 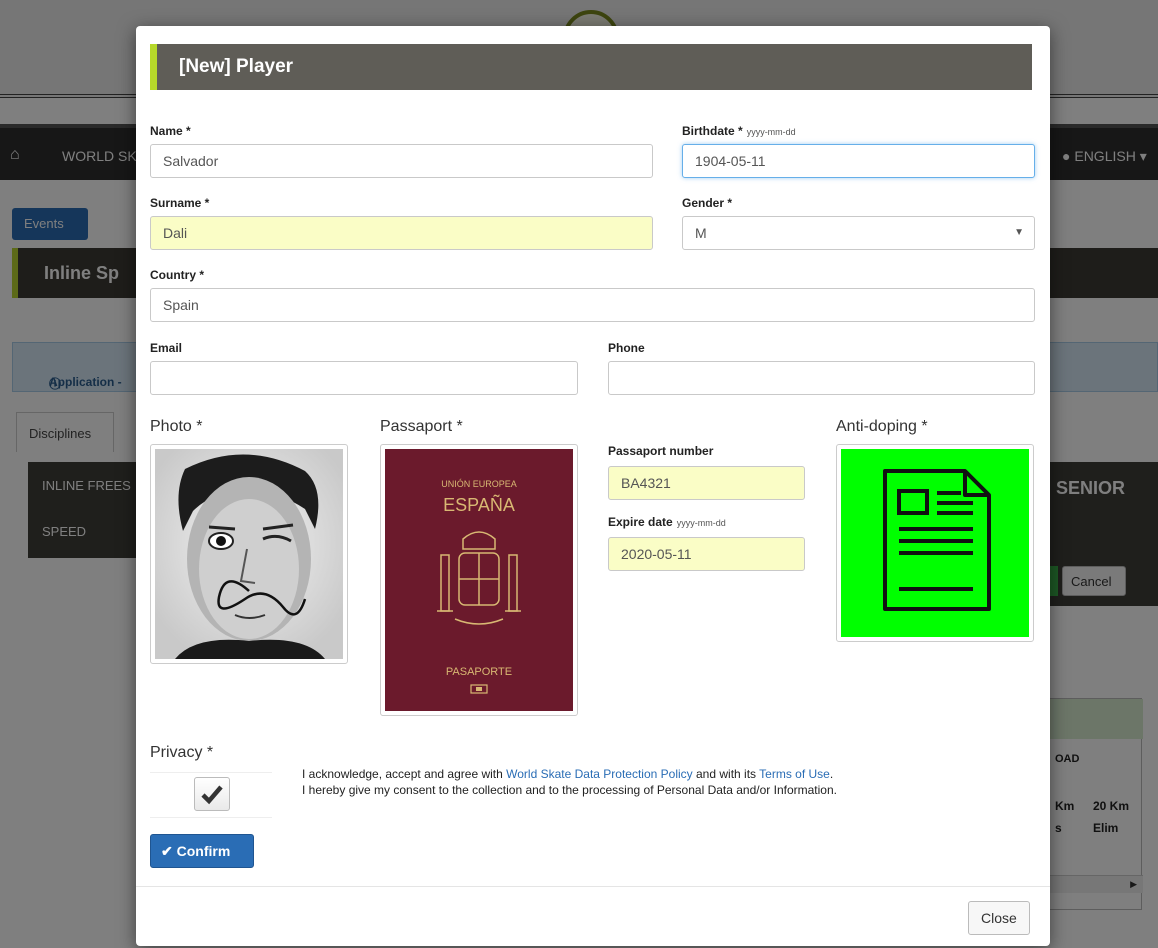 I want to click on passport-upload: UNIÓN EUROPEA ESPAÑA PASAPORTE, so click(x=479, y=580).